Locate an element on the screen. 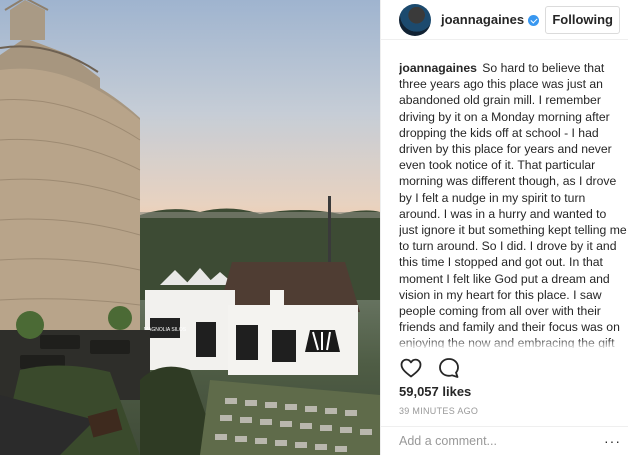  following-button: Following is located at coordinates (582, 19).